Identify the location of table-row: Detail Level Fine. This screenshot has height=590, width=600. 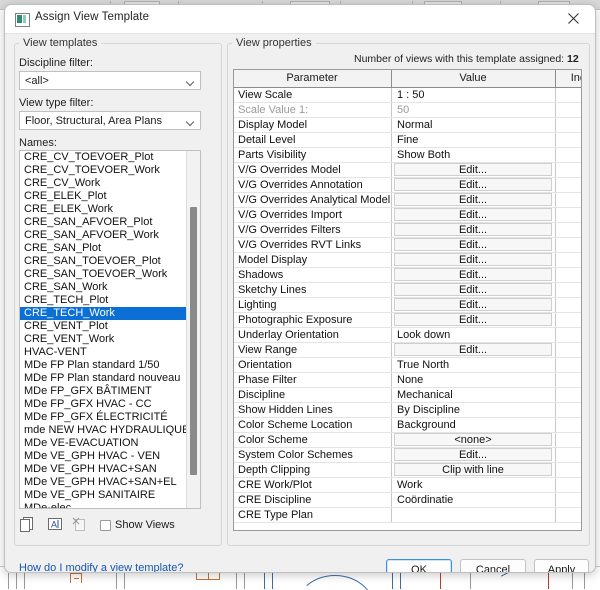
(407, 140).